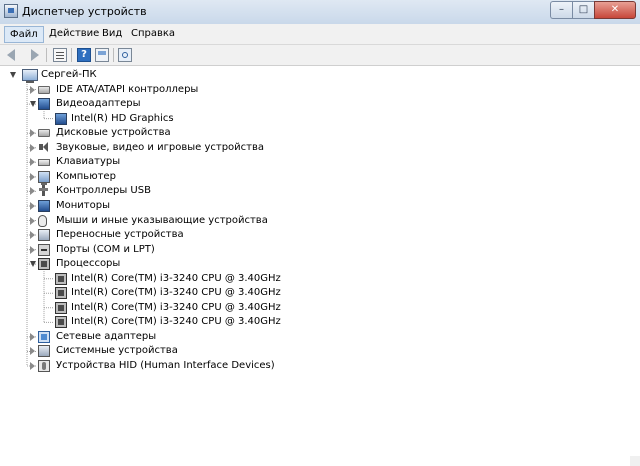 This screenshot has height=466, width=640. What do you see at coordinates (320, 177) in the screenshot?
I see `tree-category: Компьютер` at bounding box center [320, 177].